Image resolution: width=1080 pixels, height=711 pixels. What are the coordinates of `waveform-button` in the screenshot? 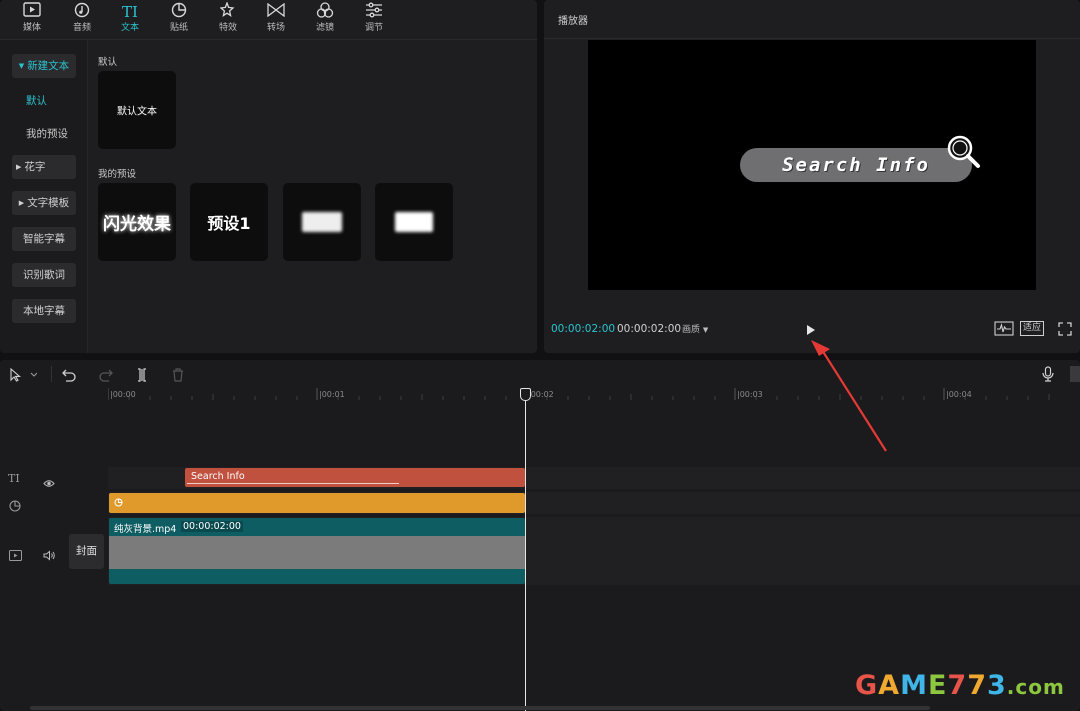 It's located at (1004, 328).